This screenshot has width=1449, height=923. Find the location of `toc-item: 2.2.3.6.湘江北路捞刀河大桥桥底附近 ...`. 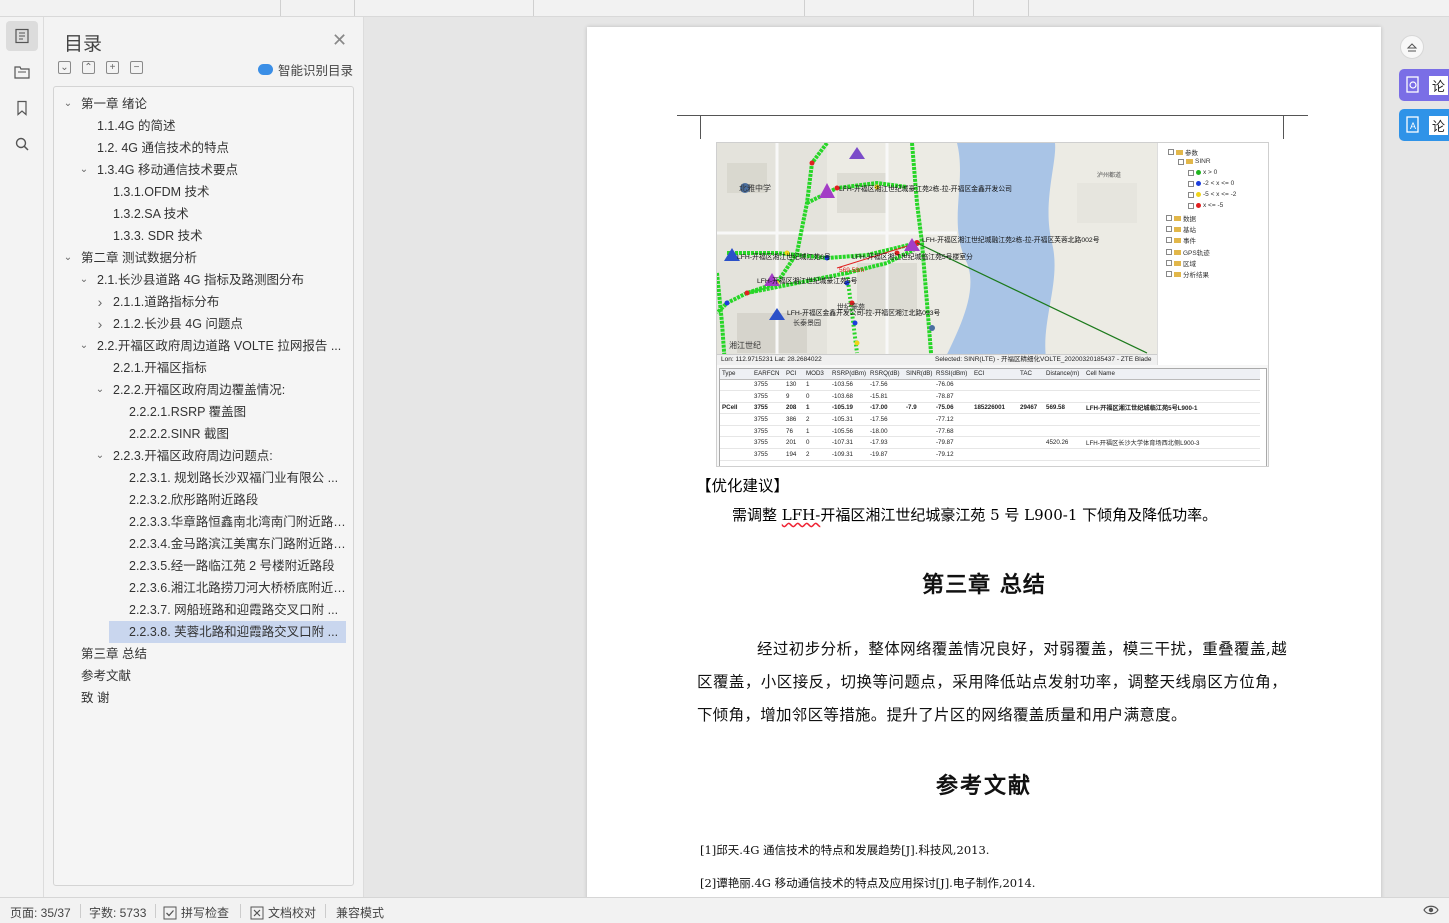

toc-item: 2.2.3.6.湘江北路捞刀河大桥桥底附近 ... is located at coordinates (204, 588).